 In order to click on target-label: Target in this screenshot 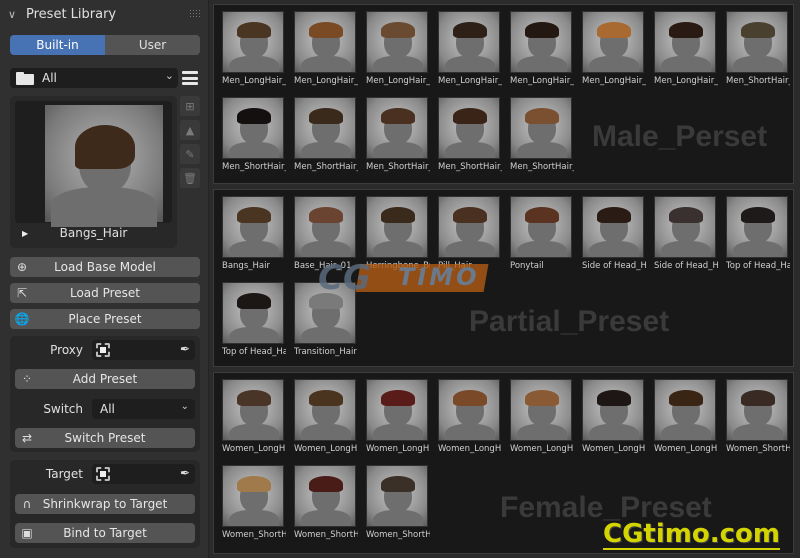, I will do `click(64, 474)`.